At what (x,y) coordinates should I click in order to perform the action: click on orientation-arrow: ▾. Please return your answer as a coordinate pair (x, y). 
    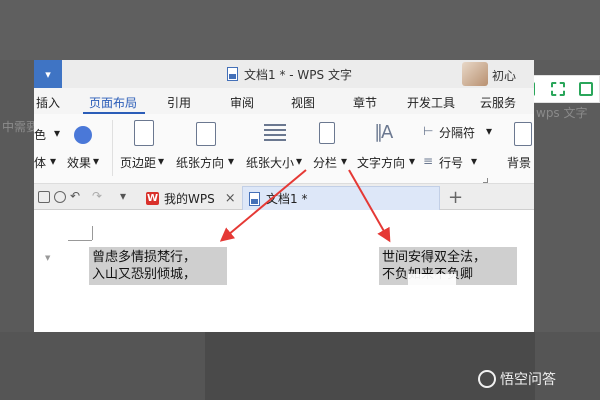
    Looking at the image, I should click on (231, 161).